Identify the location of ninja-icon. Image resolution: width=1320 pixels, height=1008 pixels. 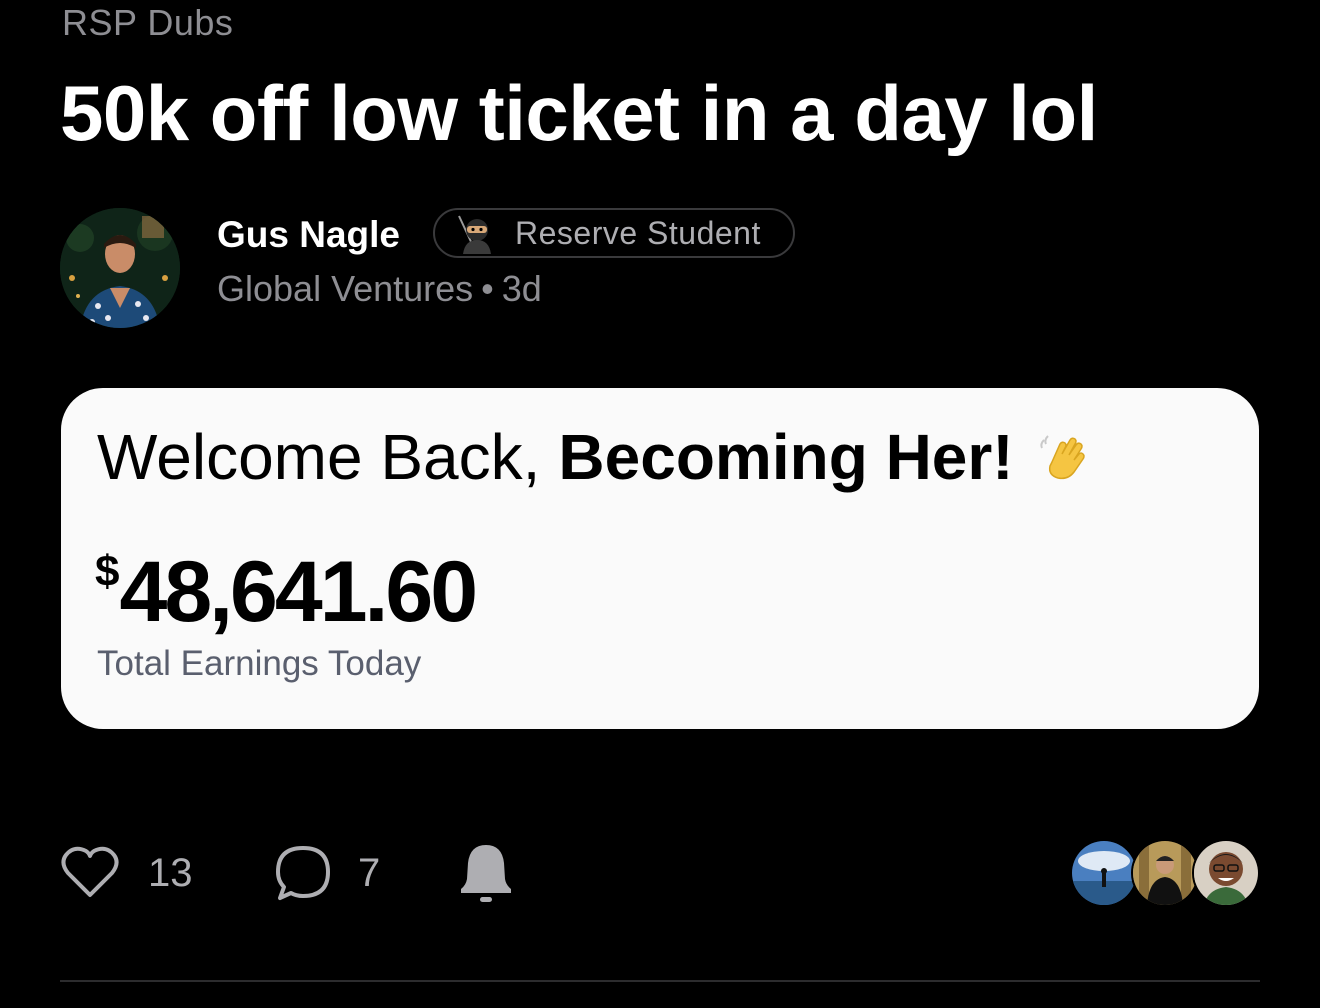
(474, 234).